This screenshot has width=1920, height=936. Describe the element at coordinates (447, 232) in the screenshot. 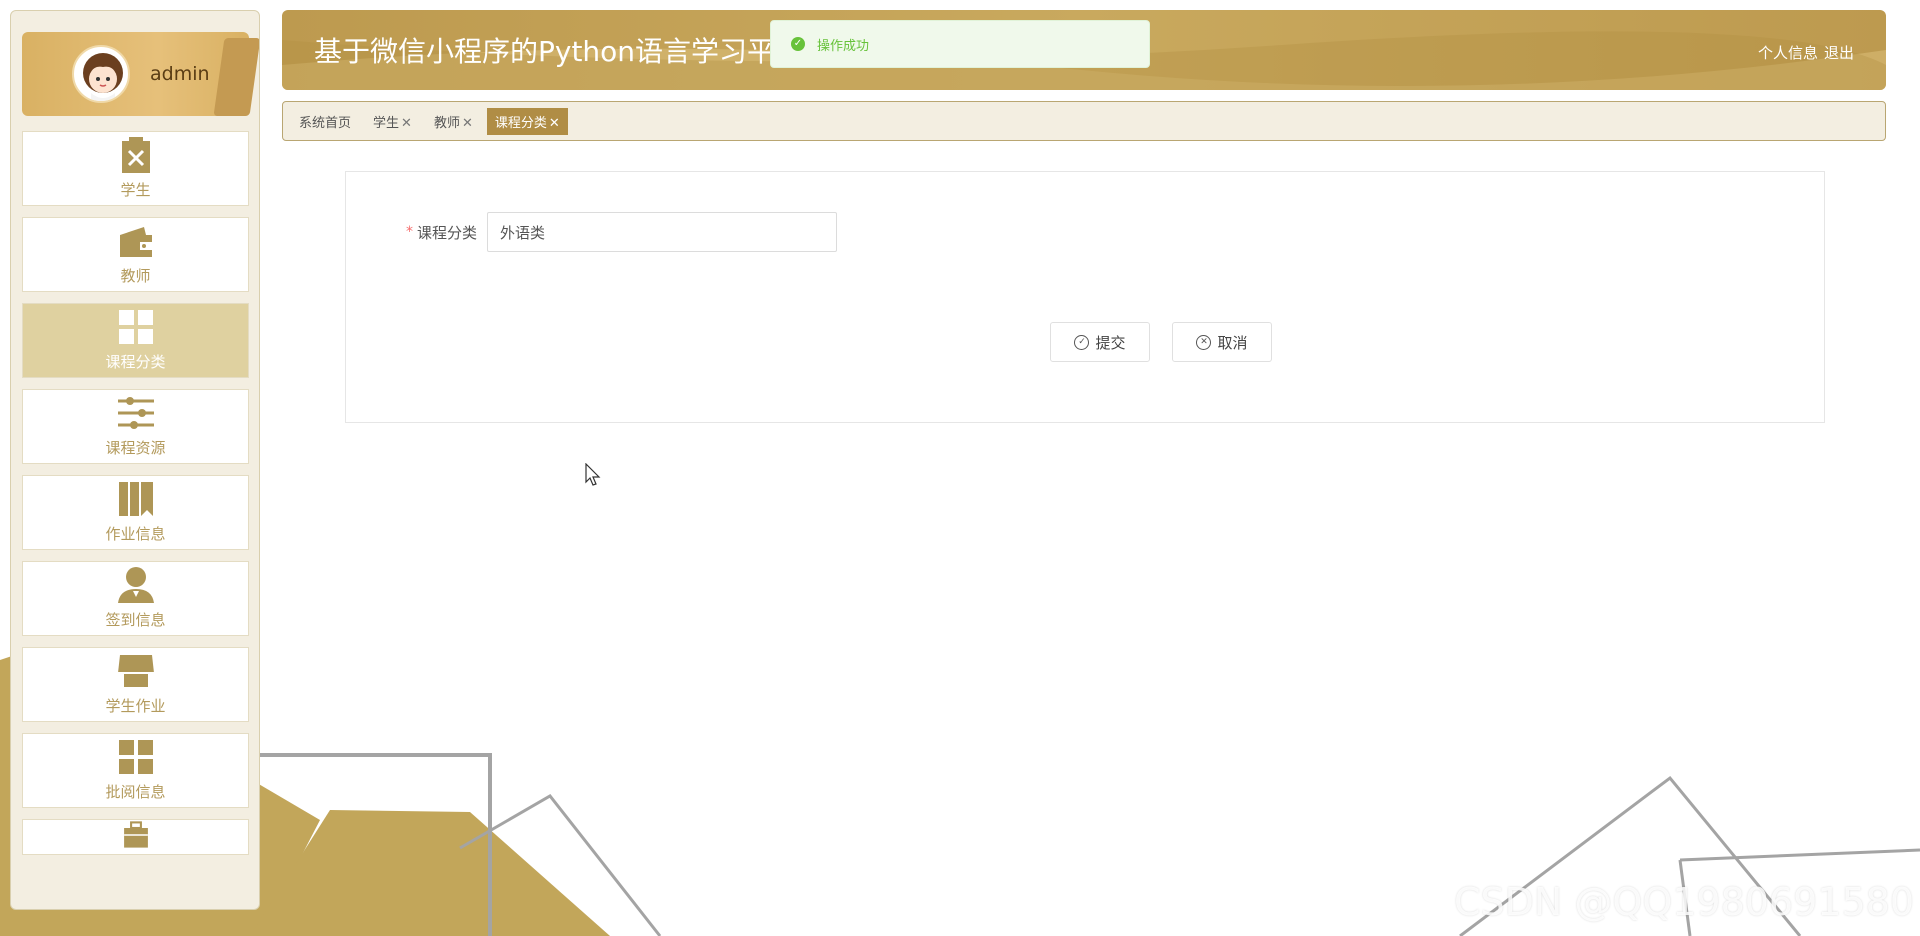

I see `form-label: 课程分类` at that location.